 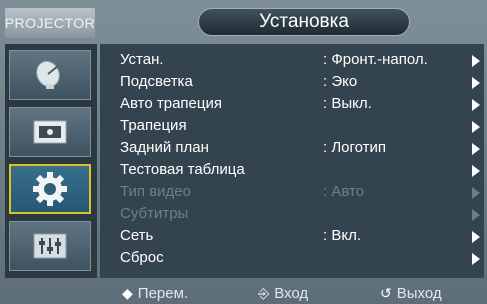 I want to click on menu-item-network: Сеть : Вкл., so click(x=292, y=237).